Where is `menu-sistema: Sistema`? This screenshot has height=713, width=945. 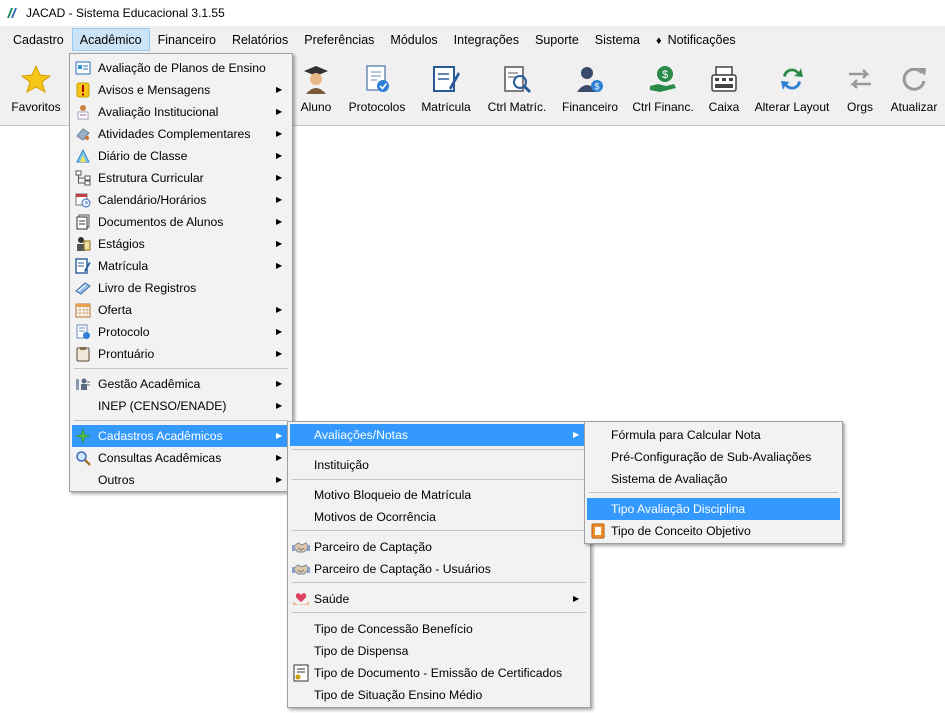
menu-sistema: Sistema is located at coordinates (617, 39).